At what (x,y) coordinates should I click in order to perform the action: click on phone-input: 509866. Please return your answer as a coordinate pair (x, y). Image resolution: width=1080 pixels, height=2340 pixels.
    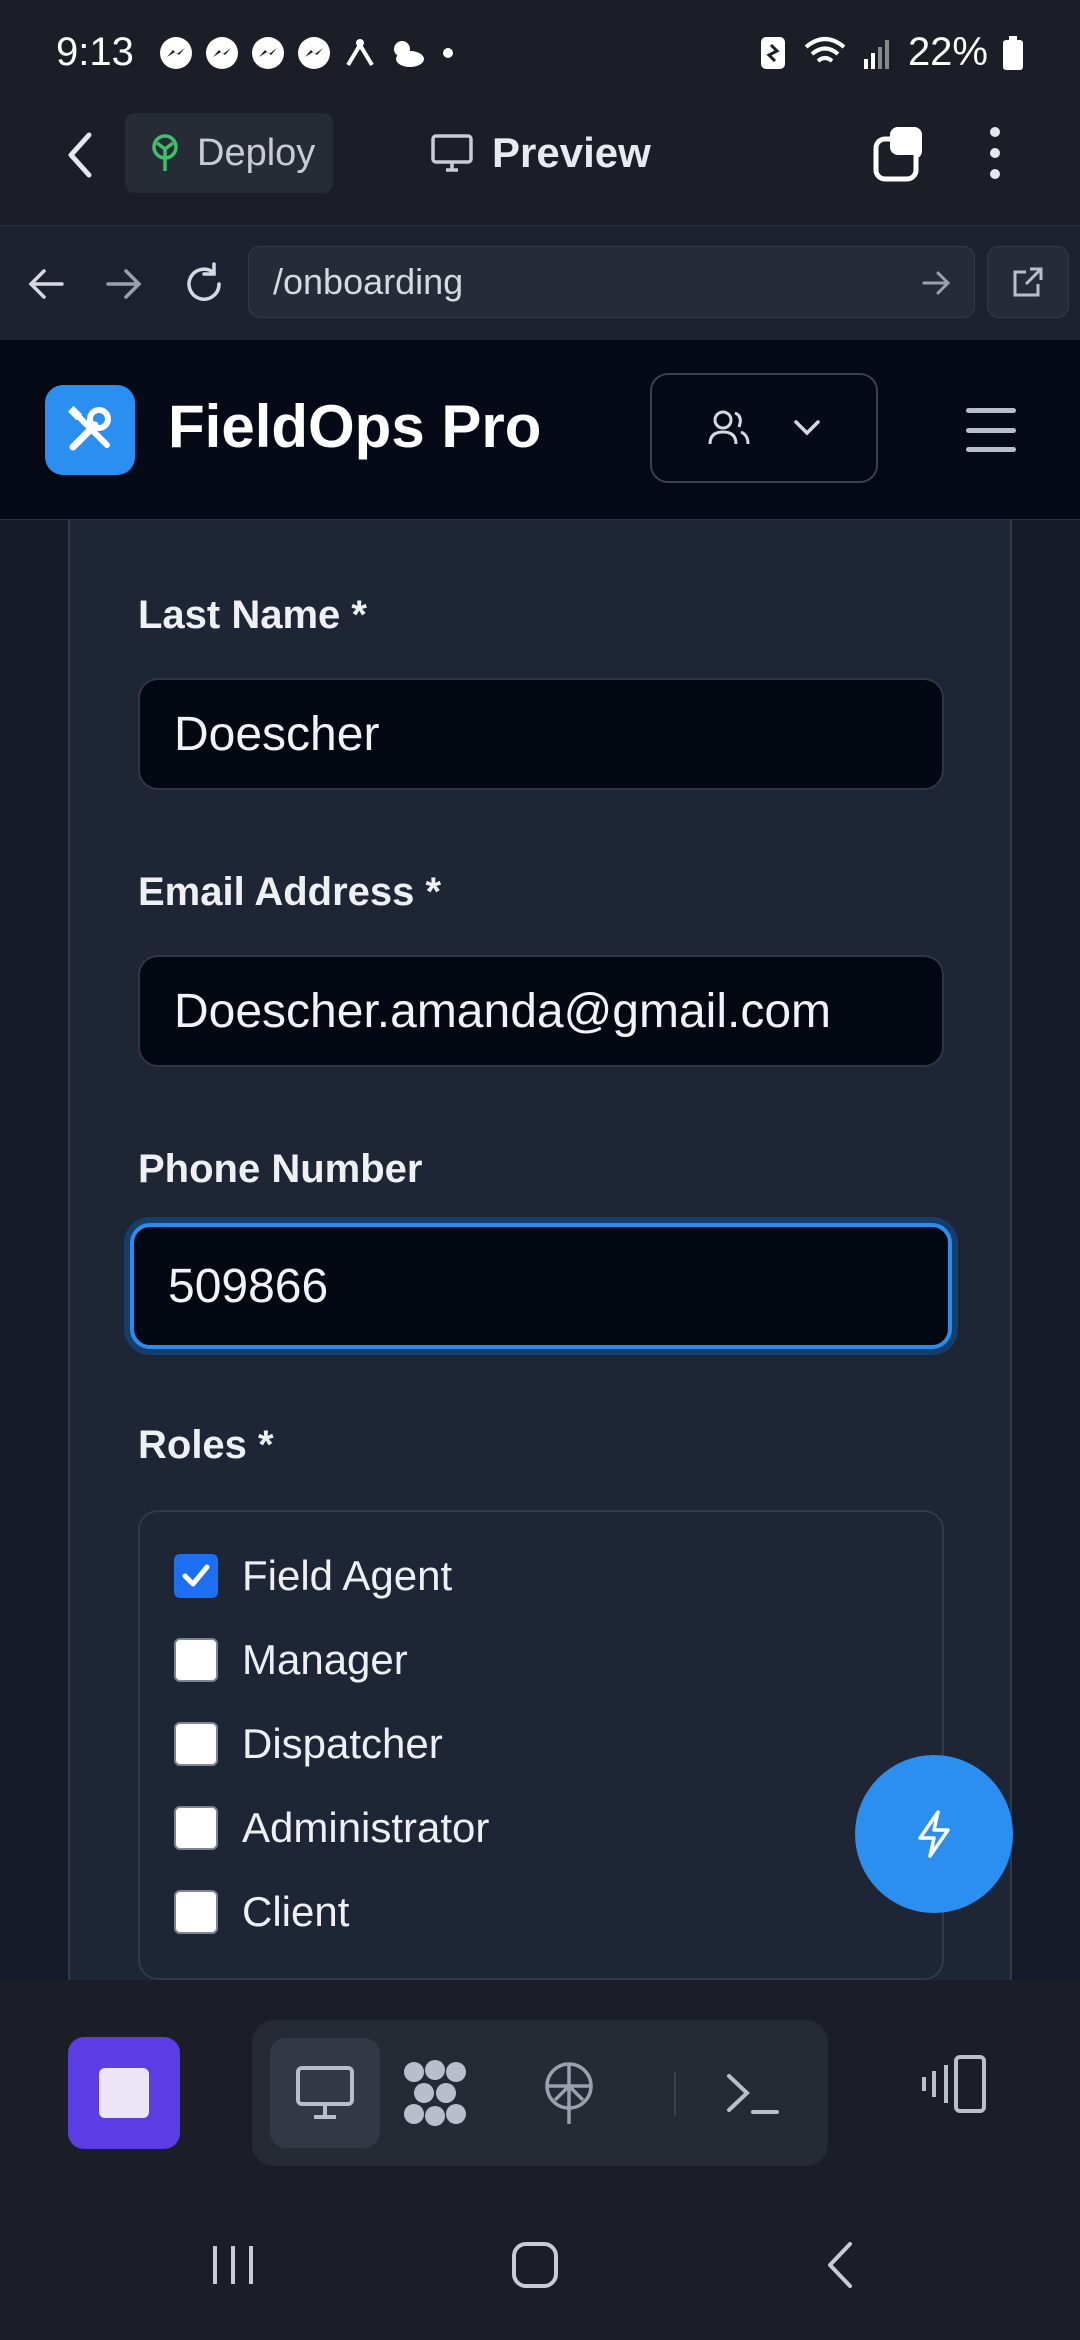
    Looking at the image, I should click on (541, 1286).